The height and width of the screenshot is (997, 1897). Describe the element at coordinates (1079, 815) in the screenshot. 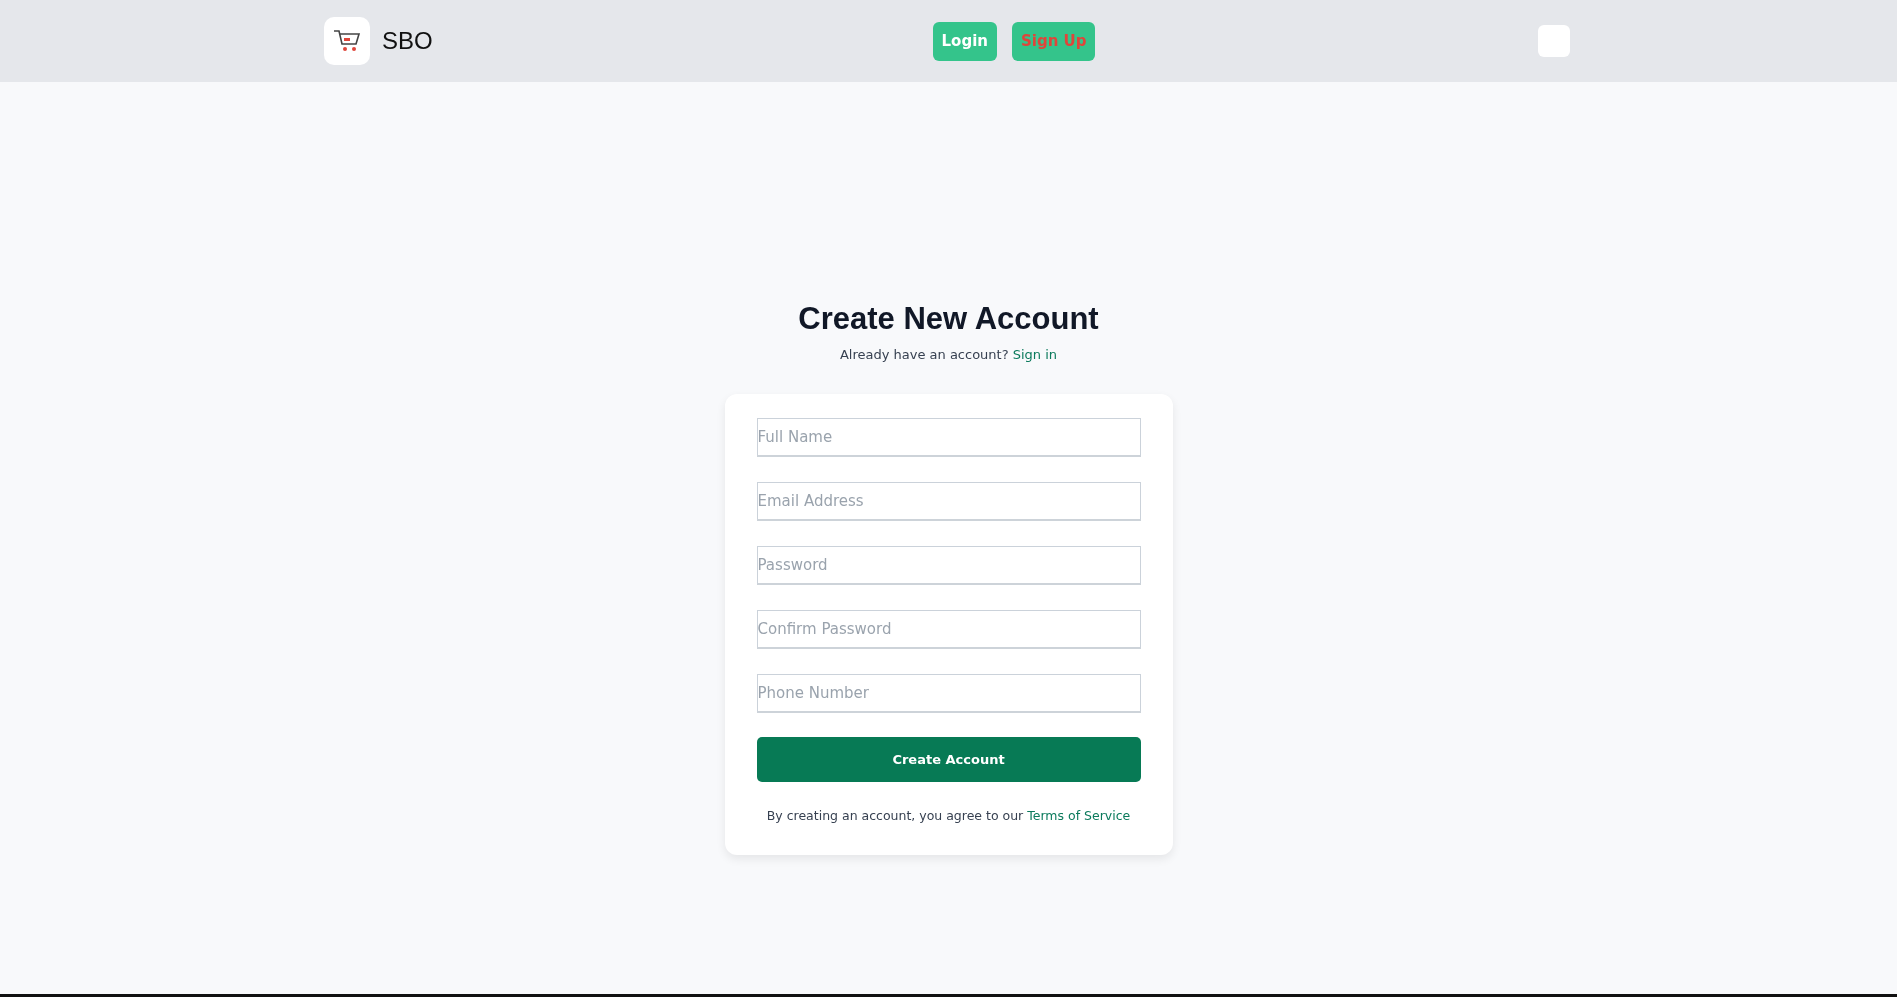

I see `terms-link: Terms of Service` at that location.